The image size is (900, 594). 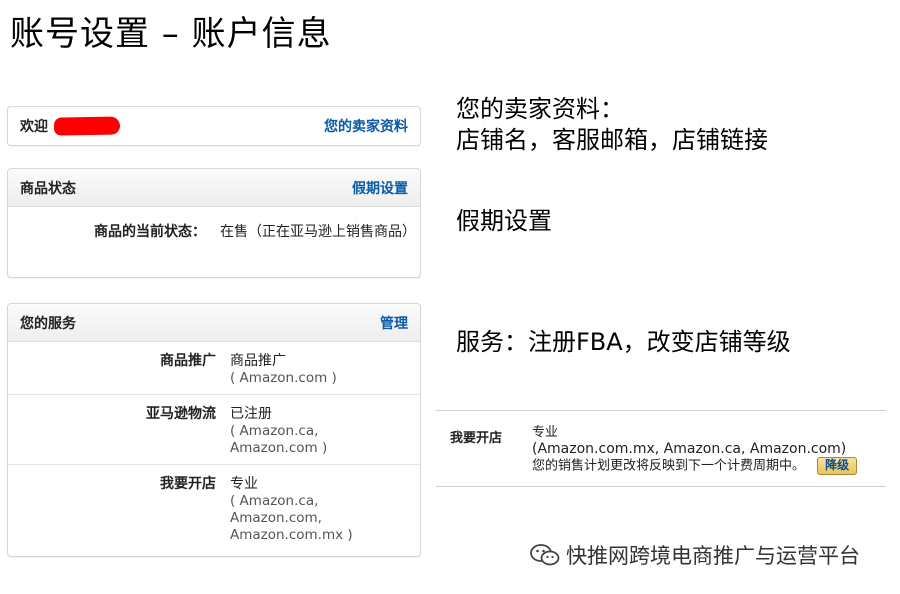 I want to click on service-label: 我要开店, so click(x=188, y=484).